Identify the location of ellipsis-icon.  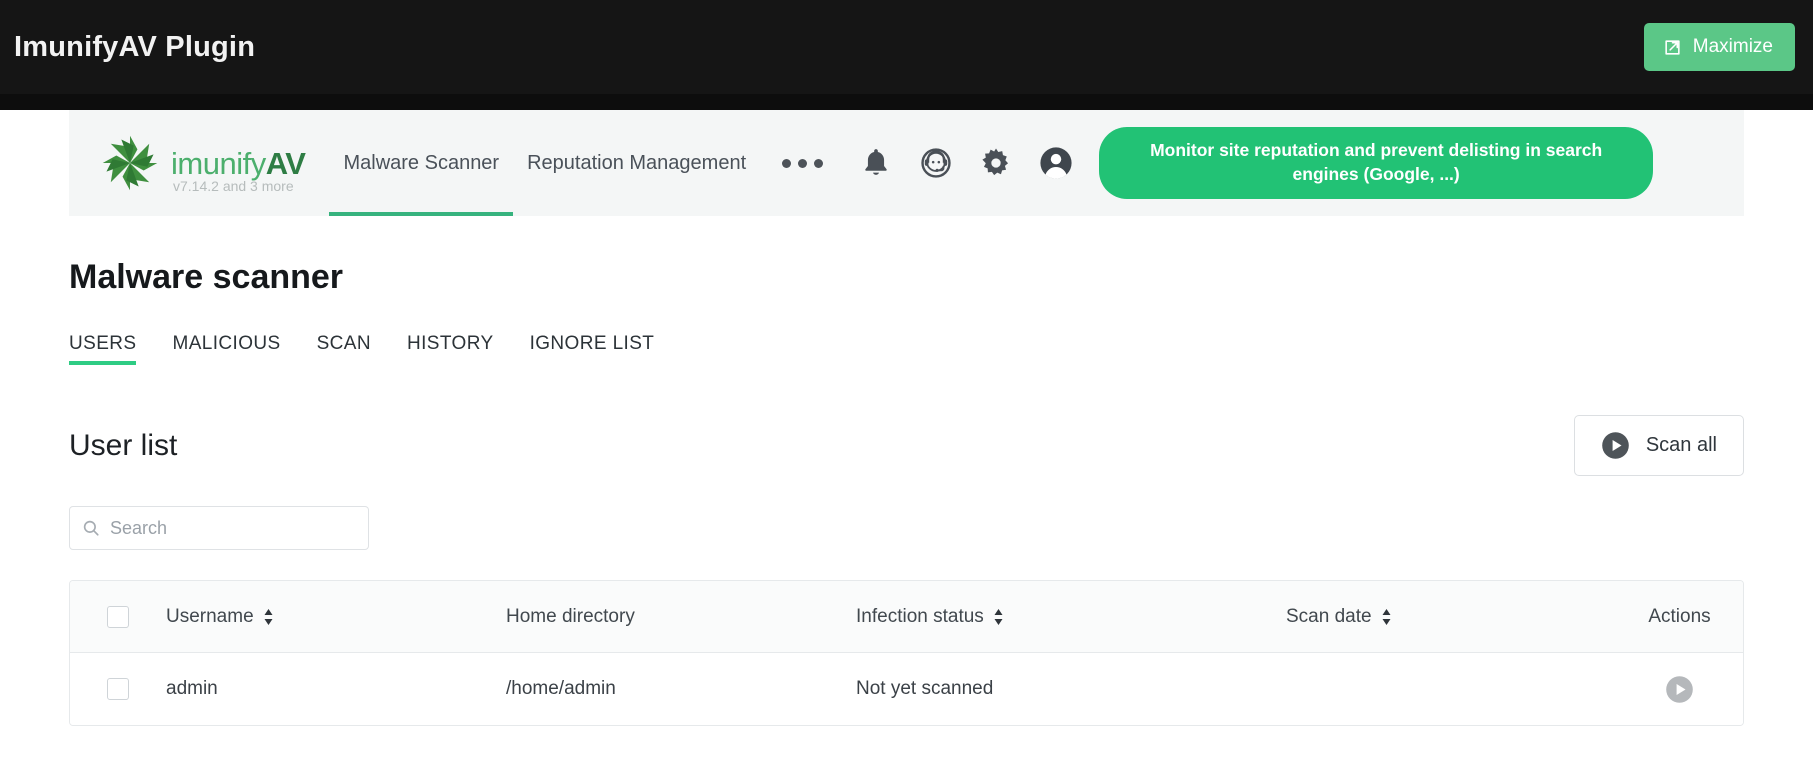
(802, 163).